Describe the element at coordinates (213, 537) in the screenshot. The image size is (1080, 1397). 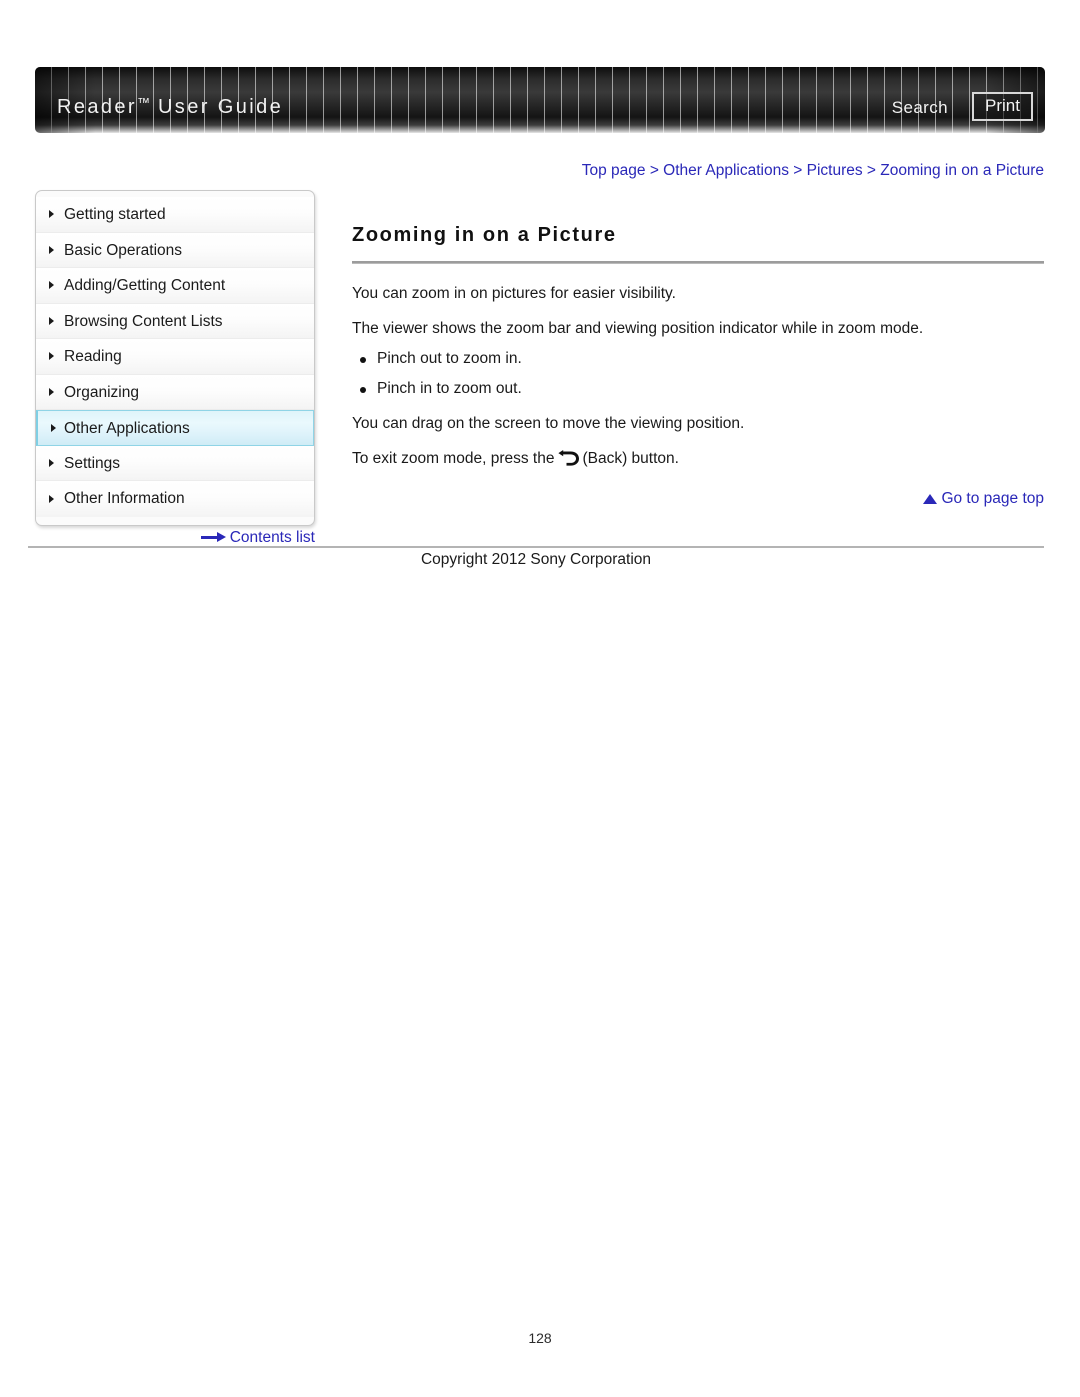
I see `arrow-right-icon` at that location.